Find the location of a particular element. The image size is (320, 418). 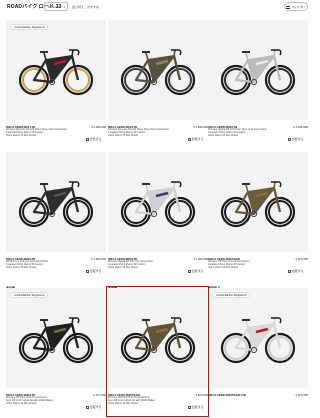

product-price: ¥ 1,365,000 is located at coordinates (300, 127).